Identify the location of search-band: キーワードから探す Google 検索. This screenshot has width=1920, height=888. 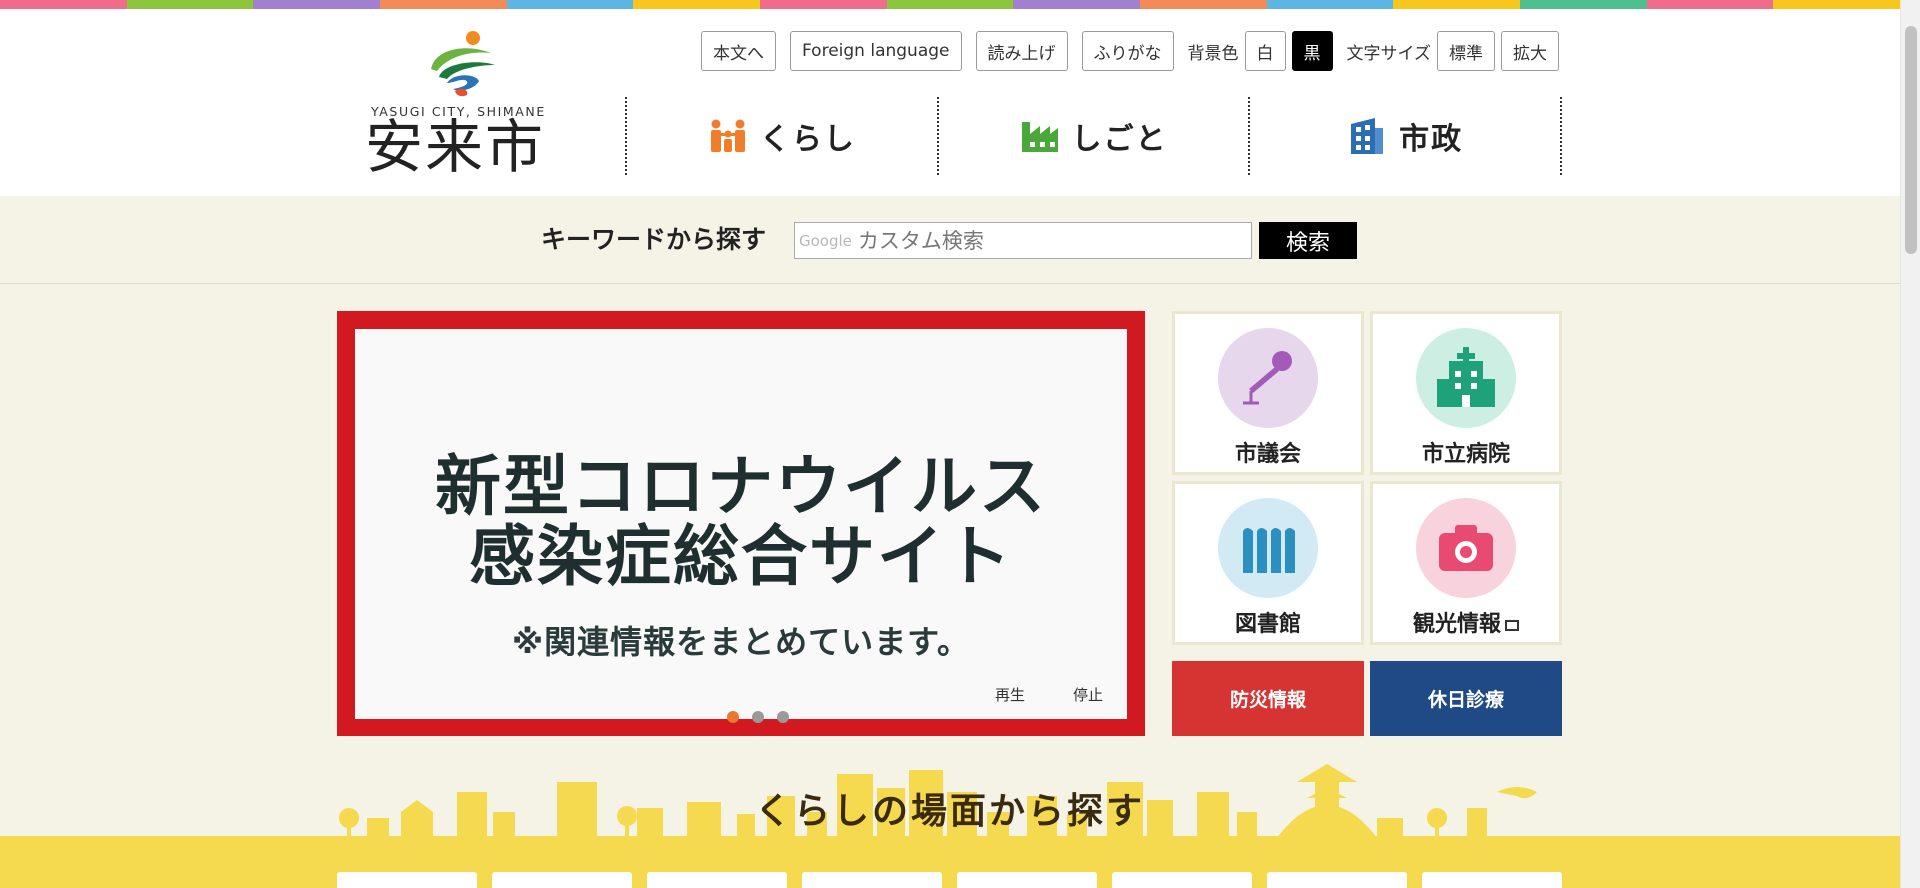
(950, 240).